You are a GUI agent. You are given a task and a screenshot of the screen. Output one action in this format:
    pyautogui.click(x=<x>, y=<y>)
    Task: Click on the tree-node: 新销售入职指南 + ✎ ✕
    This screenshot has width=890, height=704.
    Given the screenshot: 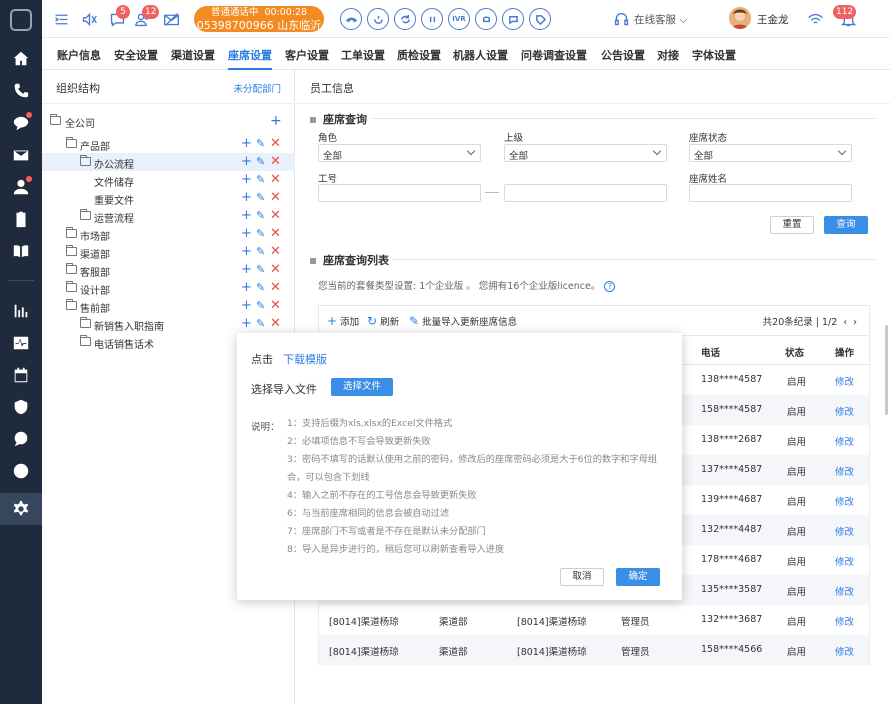 What is the action you would take?
    pyautogui.click(x=168, y=324)
    